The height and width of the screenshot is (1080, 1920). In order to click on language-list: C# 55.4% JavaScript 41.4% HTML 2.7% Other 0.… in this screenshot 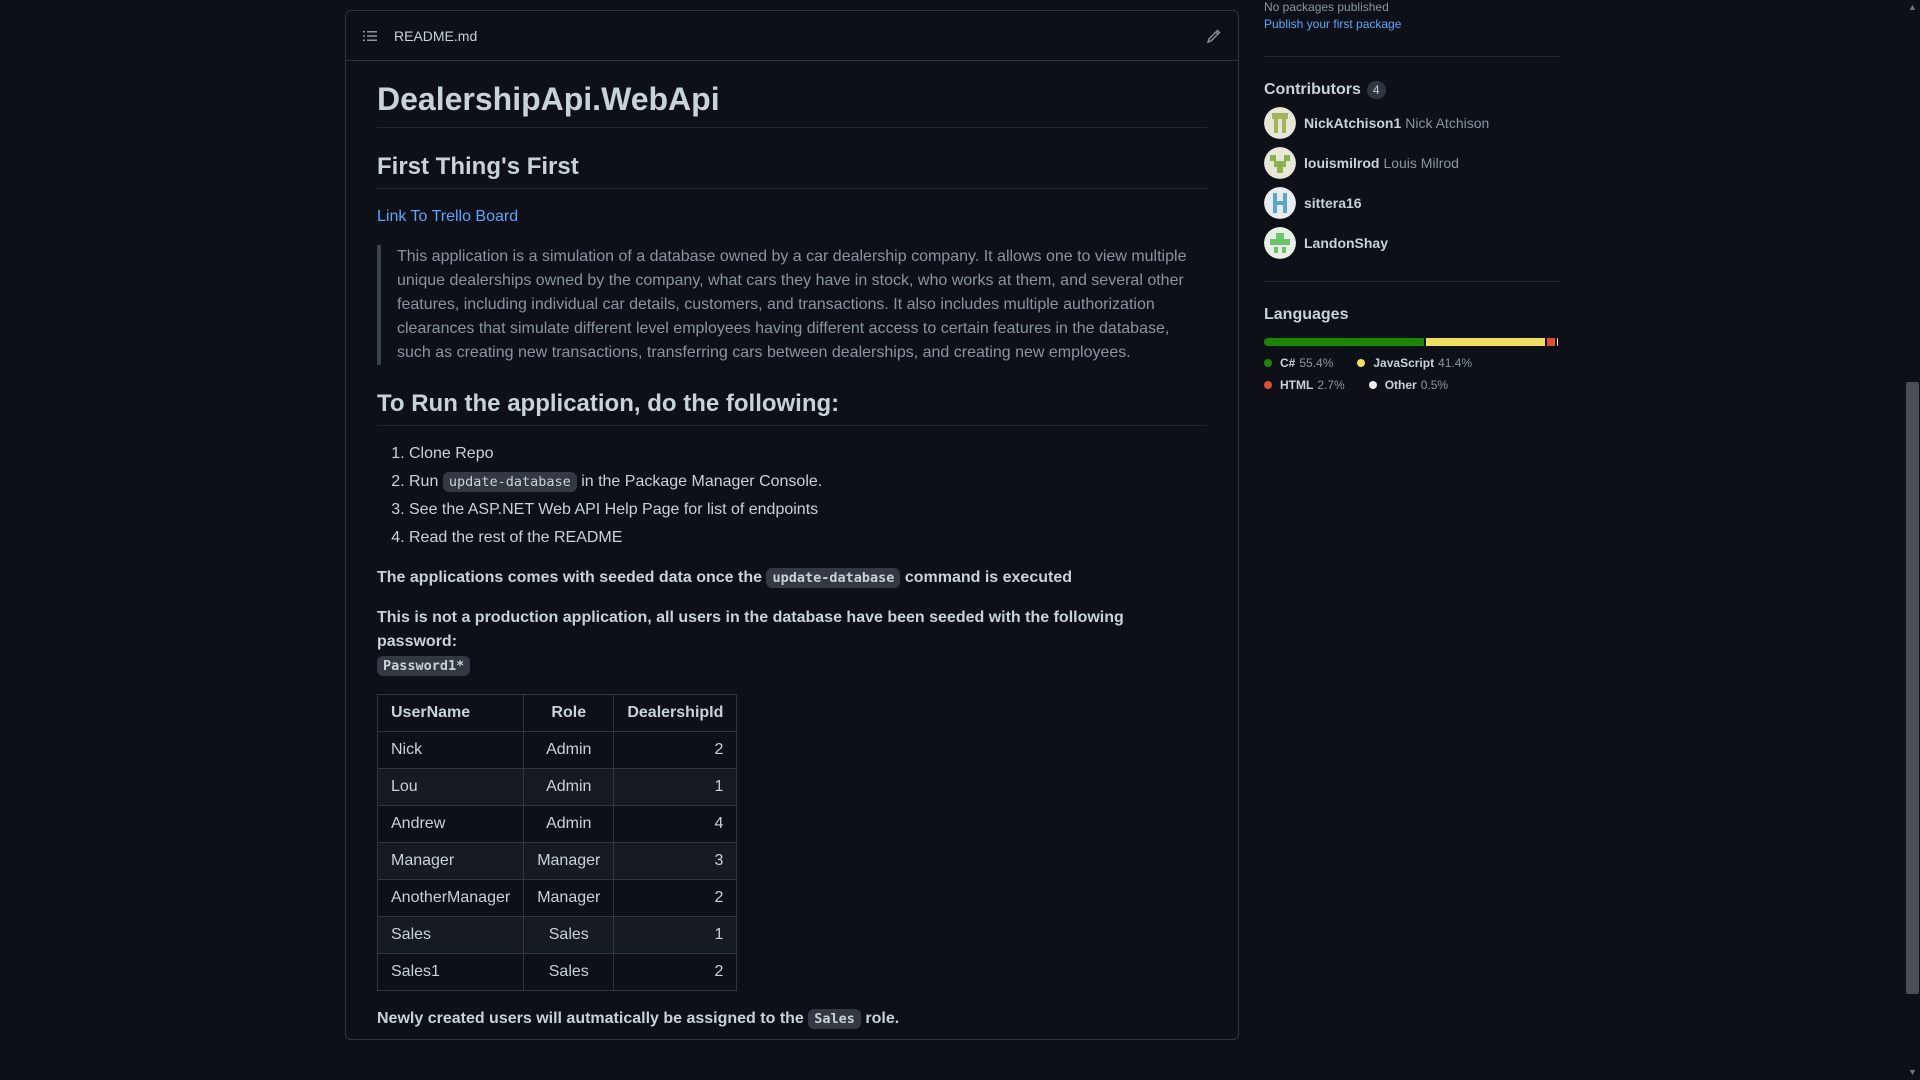, I will do `click(1404, 374)`.